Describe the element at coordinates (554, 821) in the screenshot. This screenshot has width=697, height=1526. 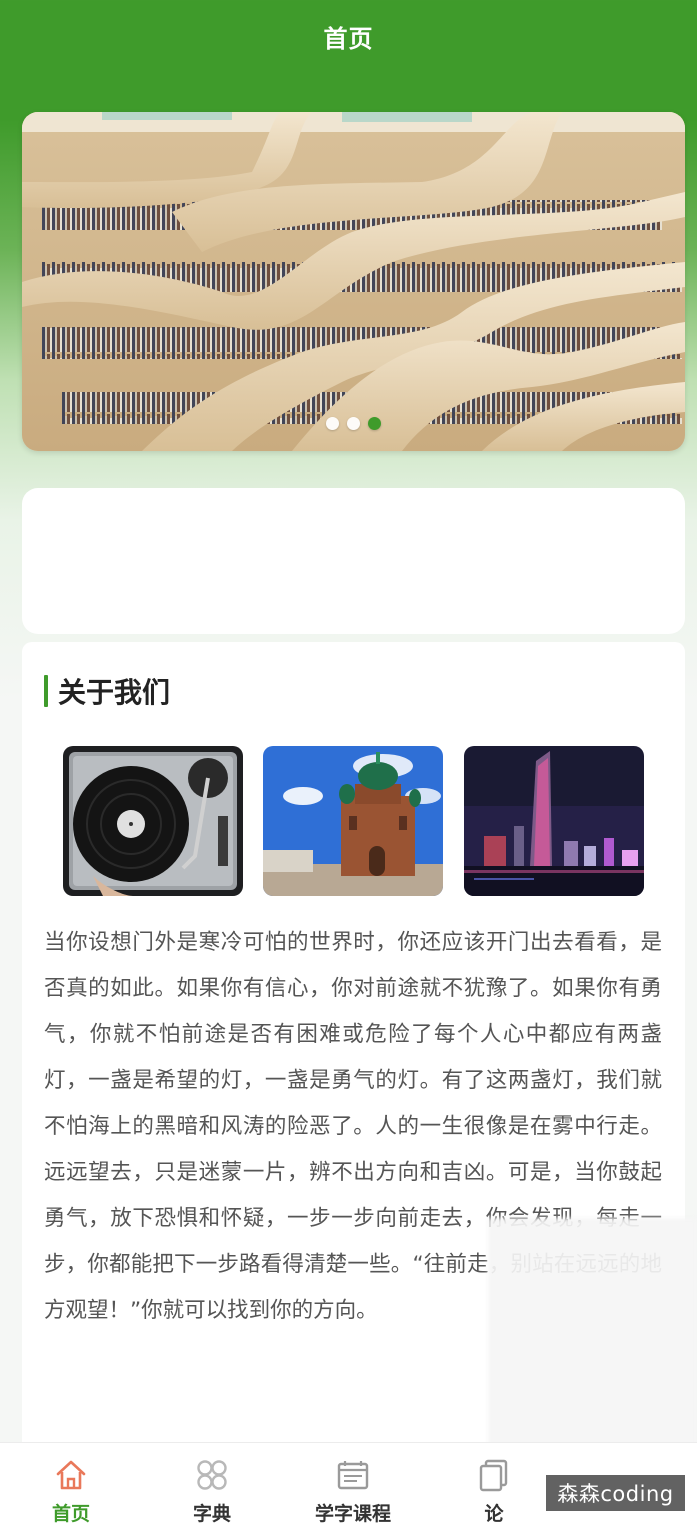
I see `city-night-photo` at that location.